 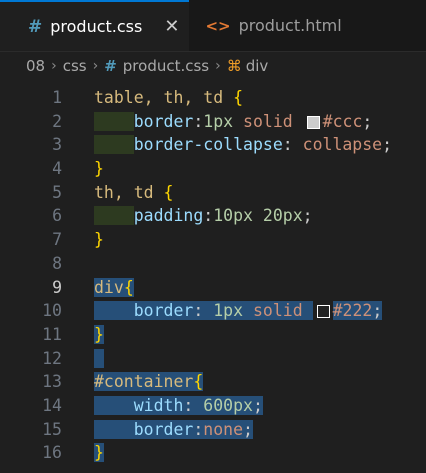 I want to click on code-text: th, td {, so click(x=117, y=193).